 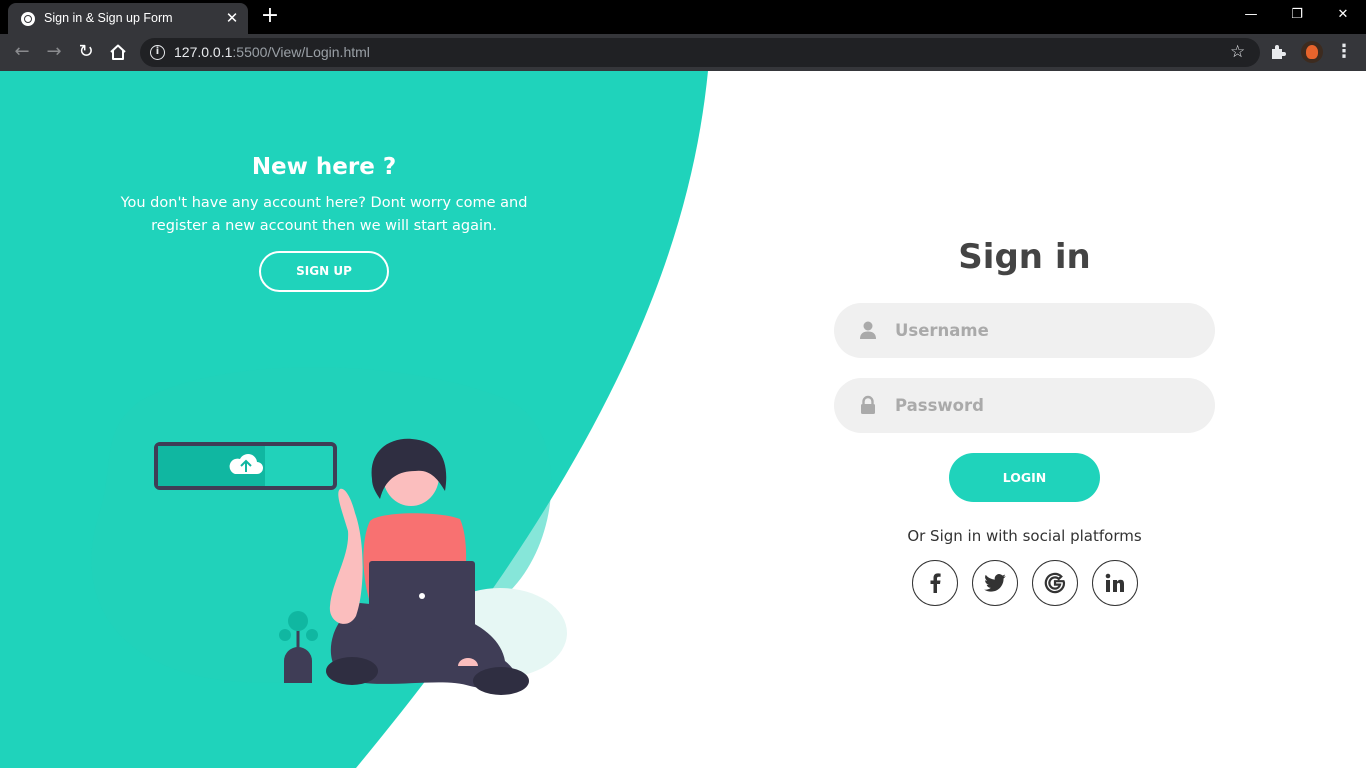 What do you see at coordinates (1344, 52) in the screenshot?
I see `menu-kebab-icon: ⋮` at bounding box center [1344, 52].